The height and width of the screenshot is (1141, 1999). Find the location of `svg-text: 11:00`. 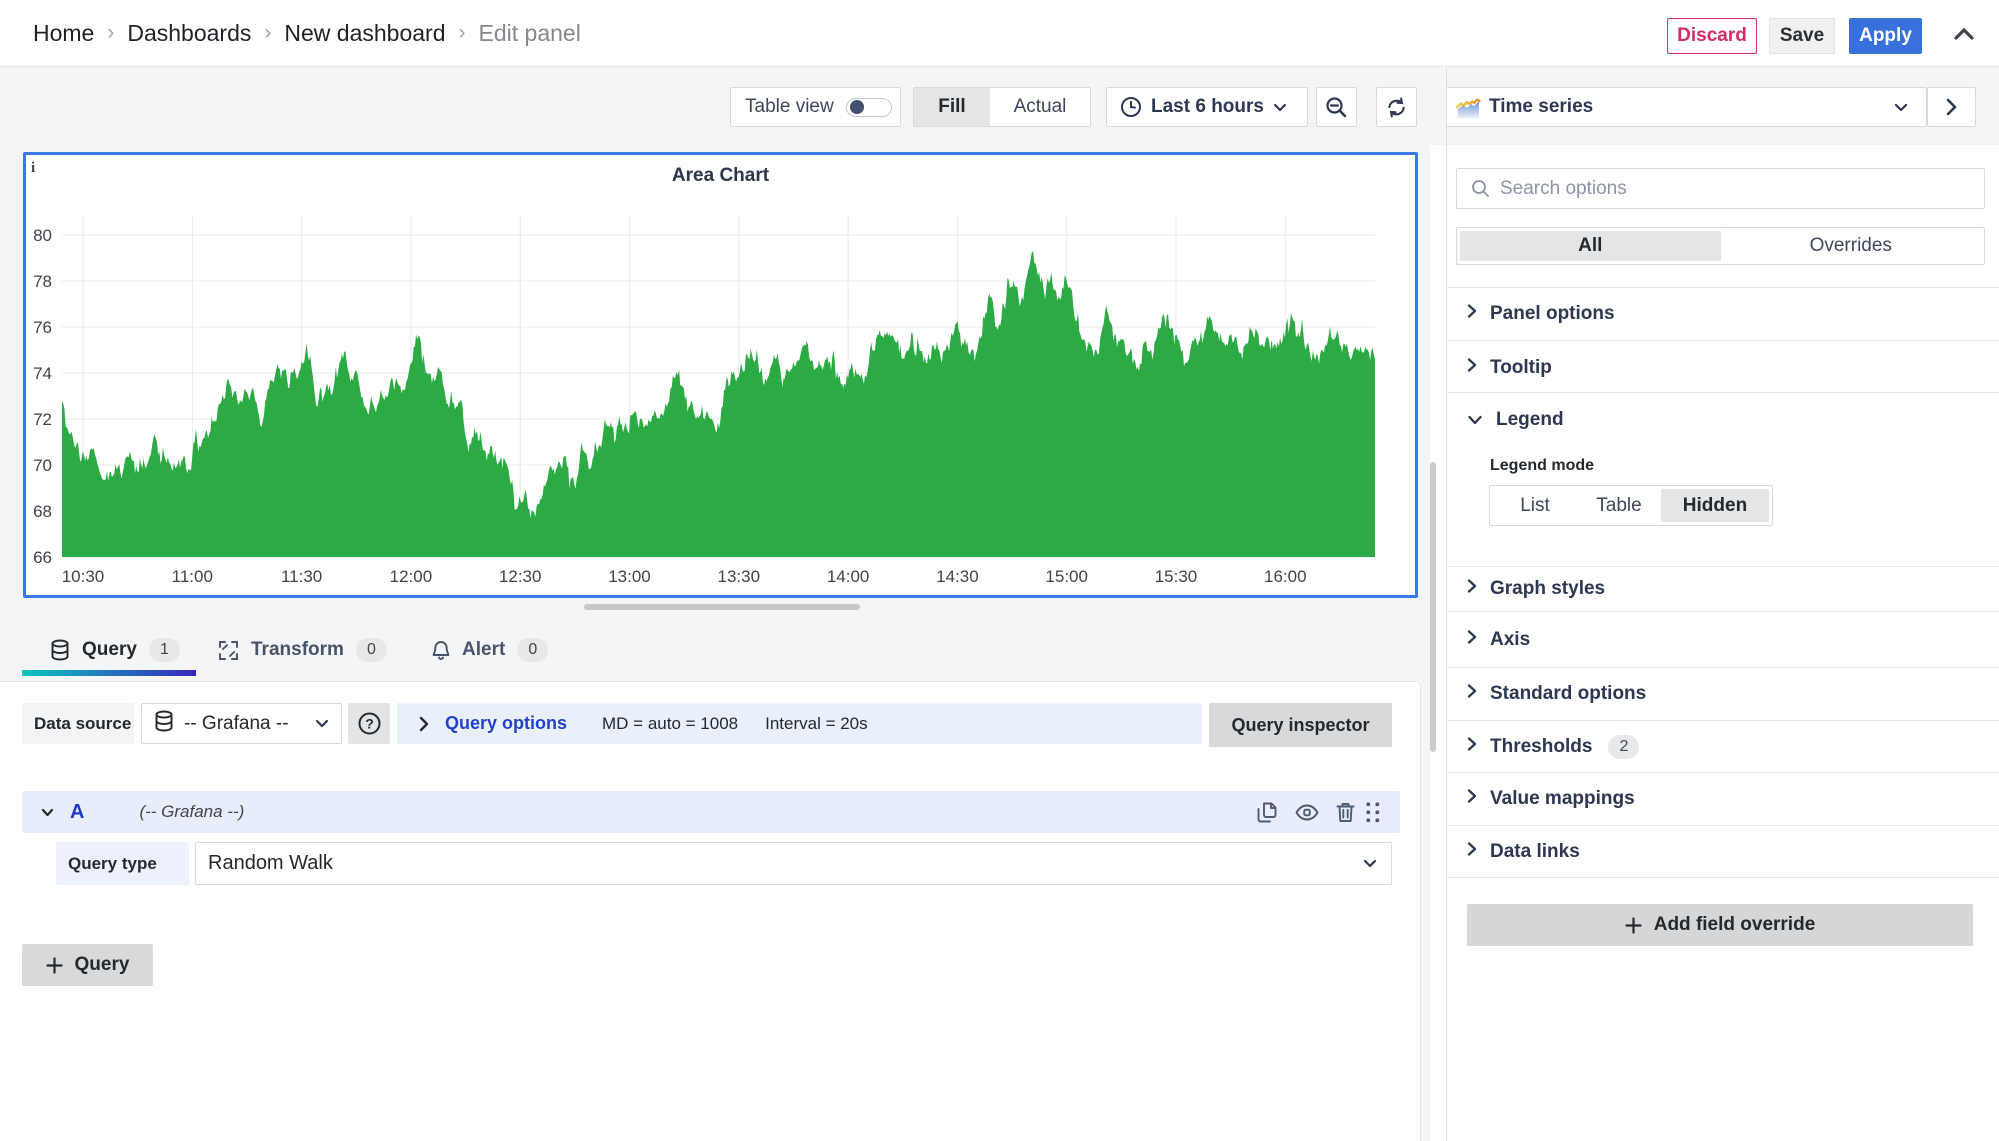

svg-text: 11:00 is located at coordinates (192, 576).